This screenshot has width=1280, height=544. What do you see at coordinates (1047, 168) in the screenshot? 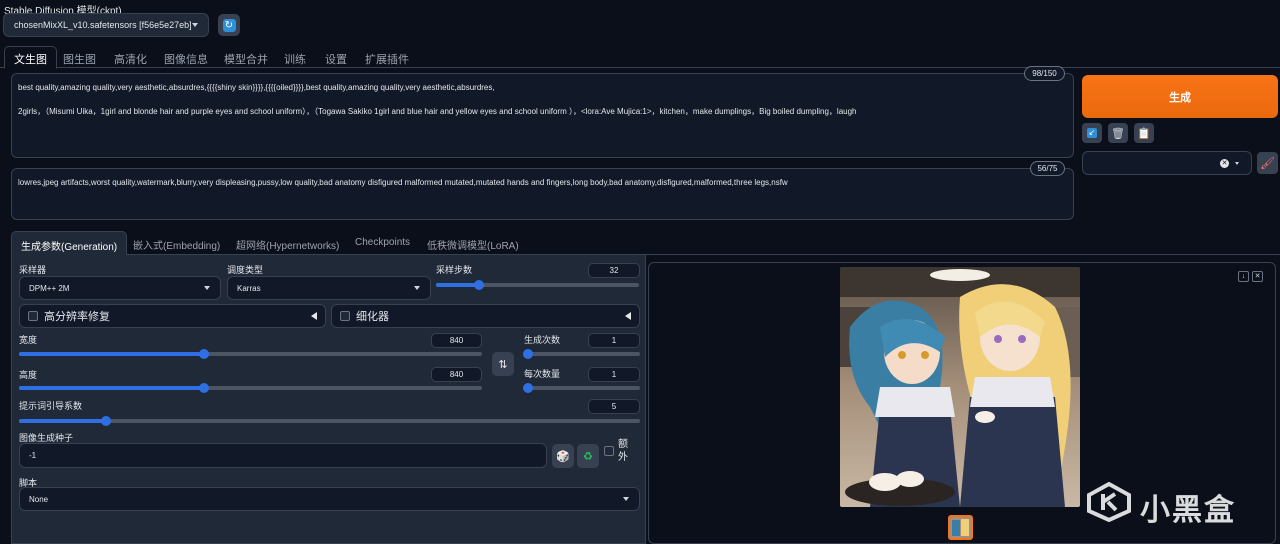
I see `negative-token-counter: 56/75` at bounding box center [1047, 168].